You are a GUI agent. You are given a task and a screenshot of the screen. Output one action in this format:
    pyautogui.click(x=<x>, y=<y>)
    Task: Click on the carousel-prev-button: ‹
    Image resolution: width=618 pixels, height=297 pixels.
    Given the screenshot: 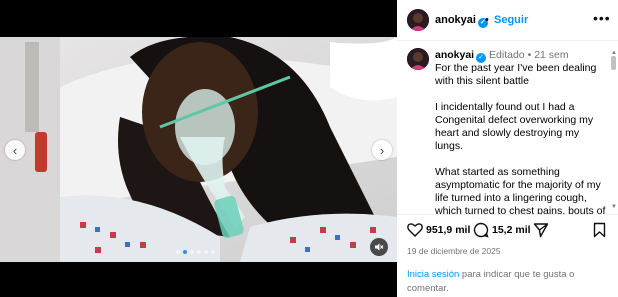 What is the action you would take?
    pyautogui.click(x=15, y=150)
    